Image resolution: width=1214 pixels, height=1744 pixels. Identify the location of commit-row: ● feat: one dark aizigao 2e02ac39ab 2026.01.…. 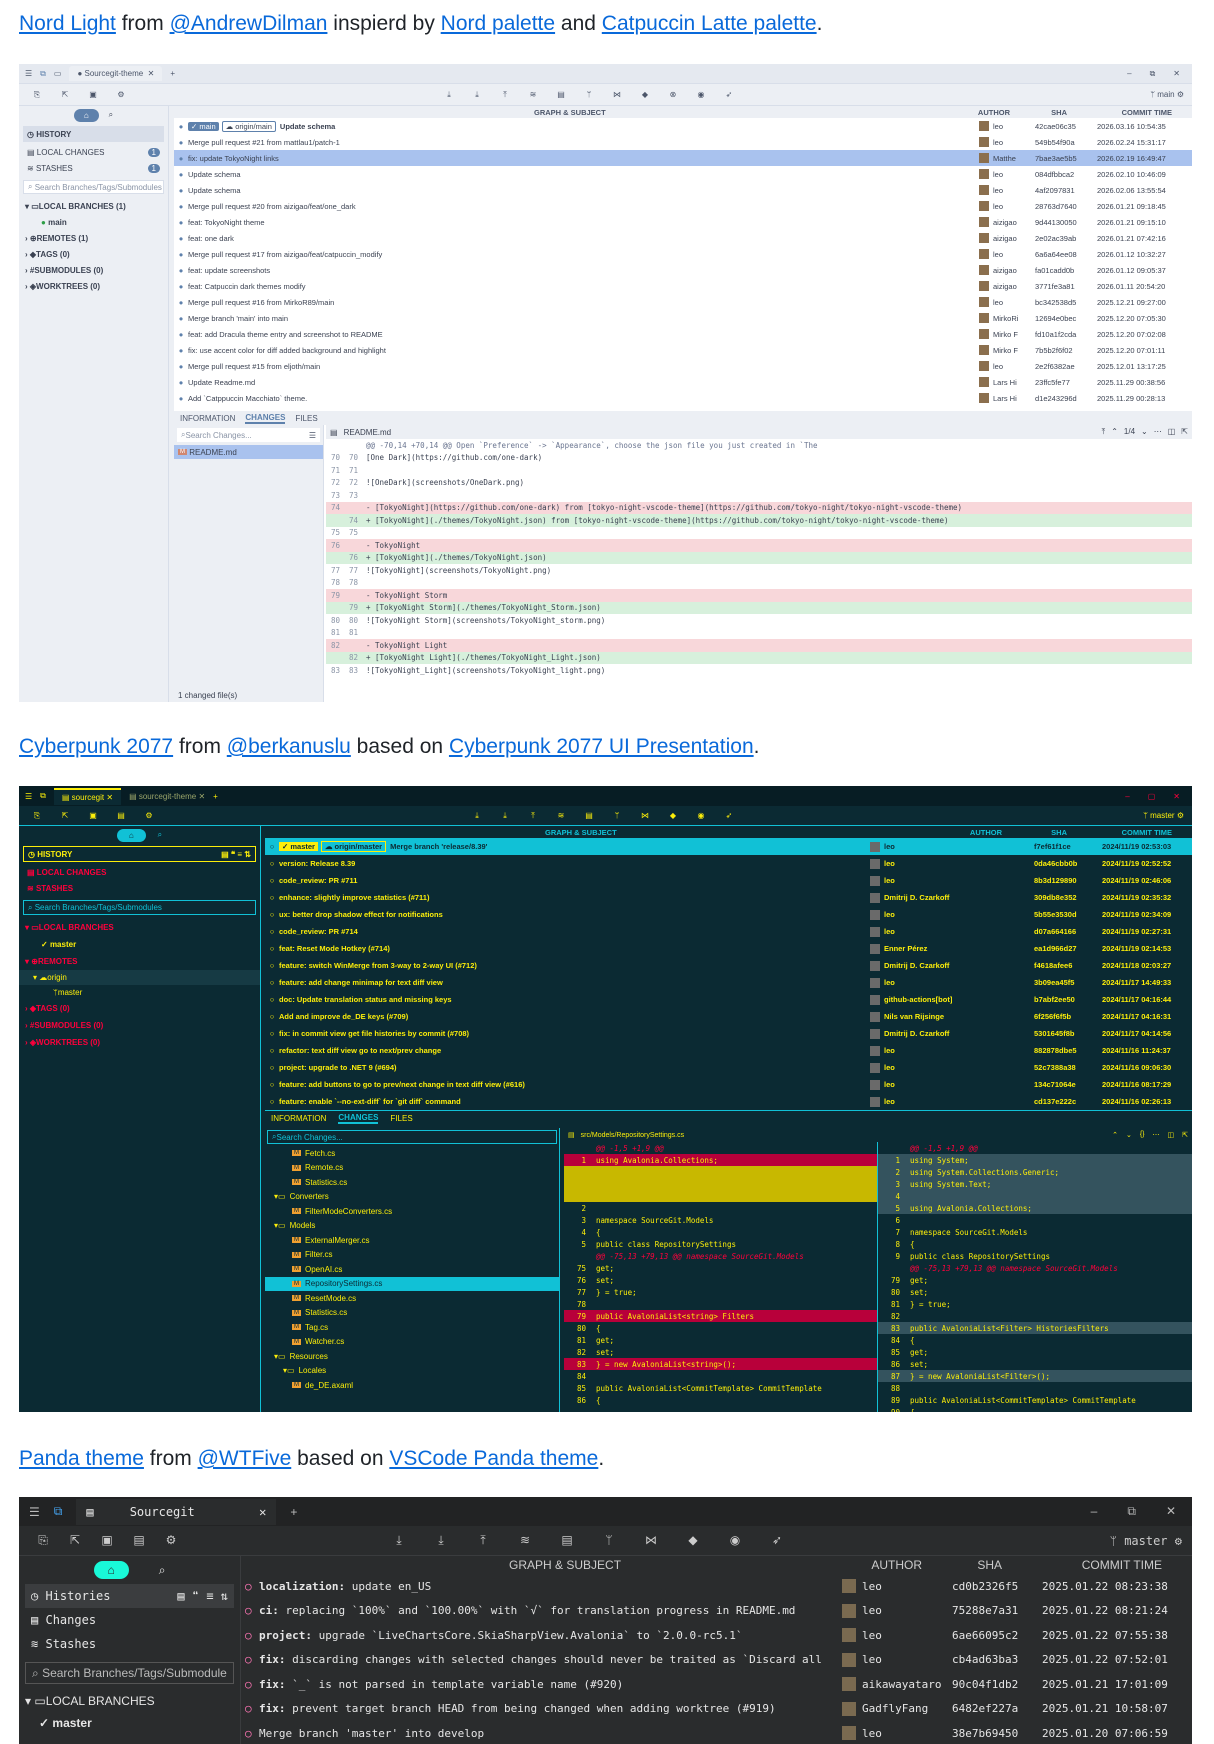
(683, 238).